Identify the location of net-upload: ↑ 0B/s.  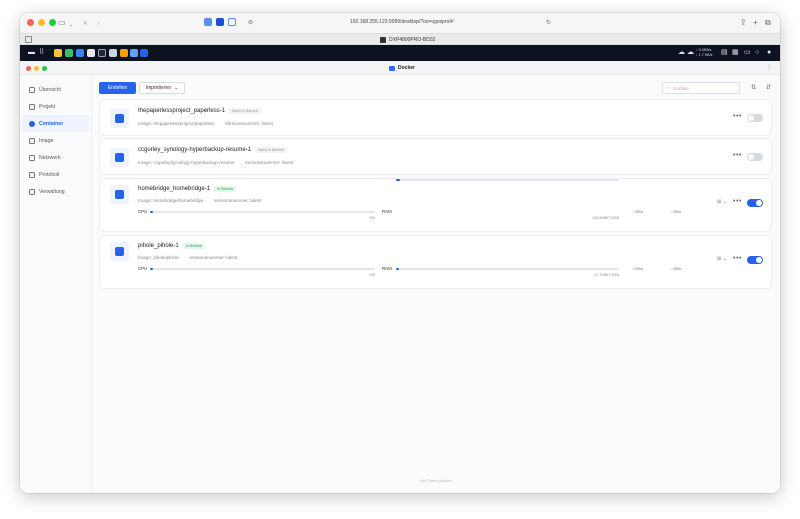
(638, 268).